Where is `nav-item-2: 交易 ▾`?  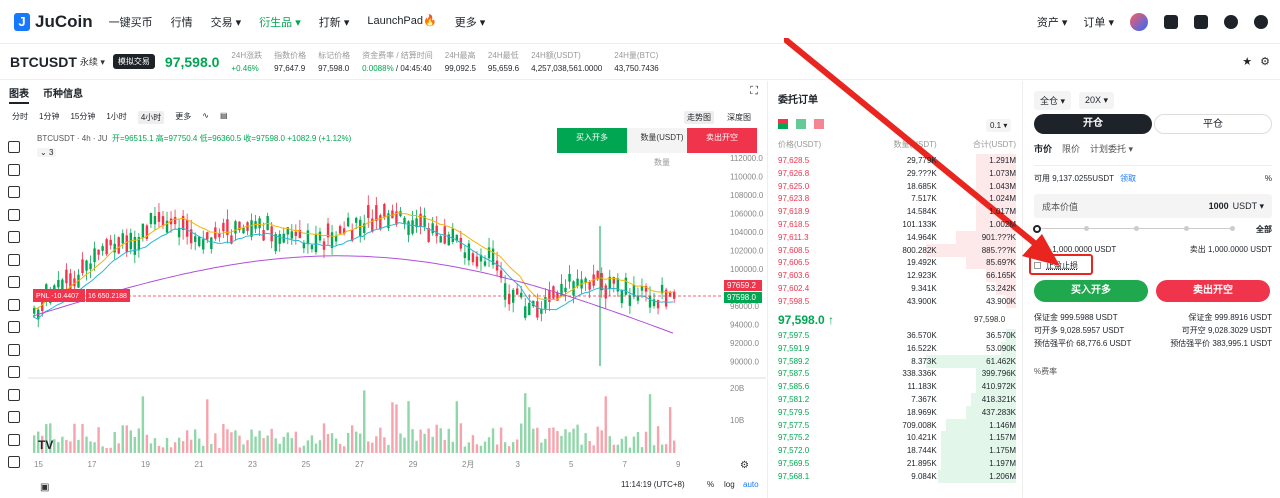
nav-item-2: 交易 ▾ is located at coordinates (226, 22).